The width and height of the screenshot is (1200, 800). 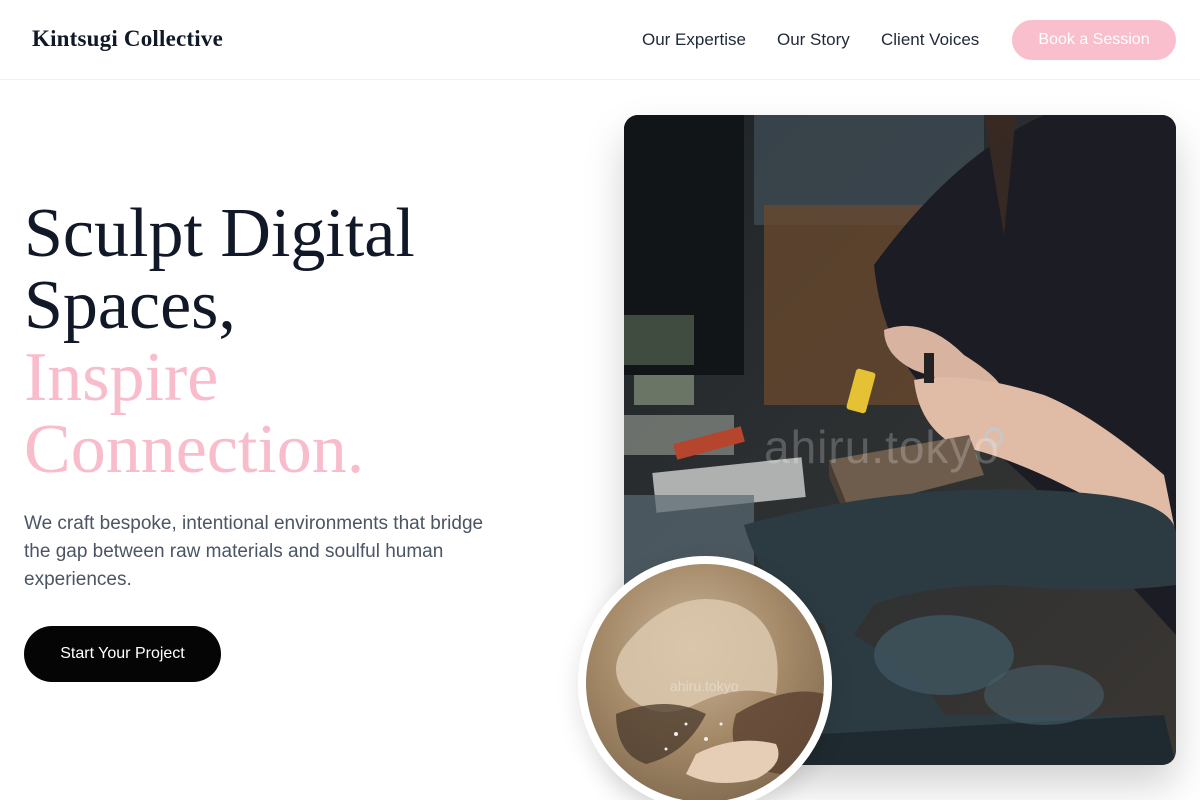 What do you see at coordinates (122, 654) in the screenshot?
I see `start-project-button: Start Your Project` at bounding box center [122, 654].